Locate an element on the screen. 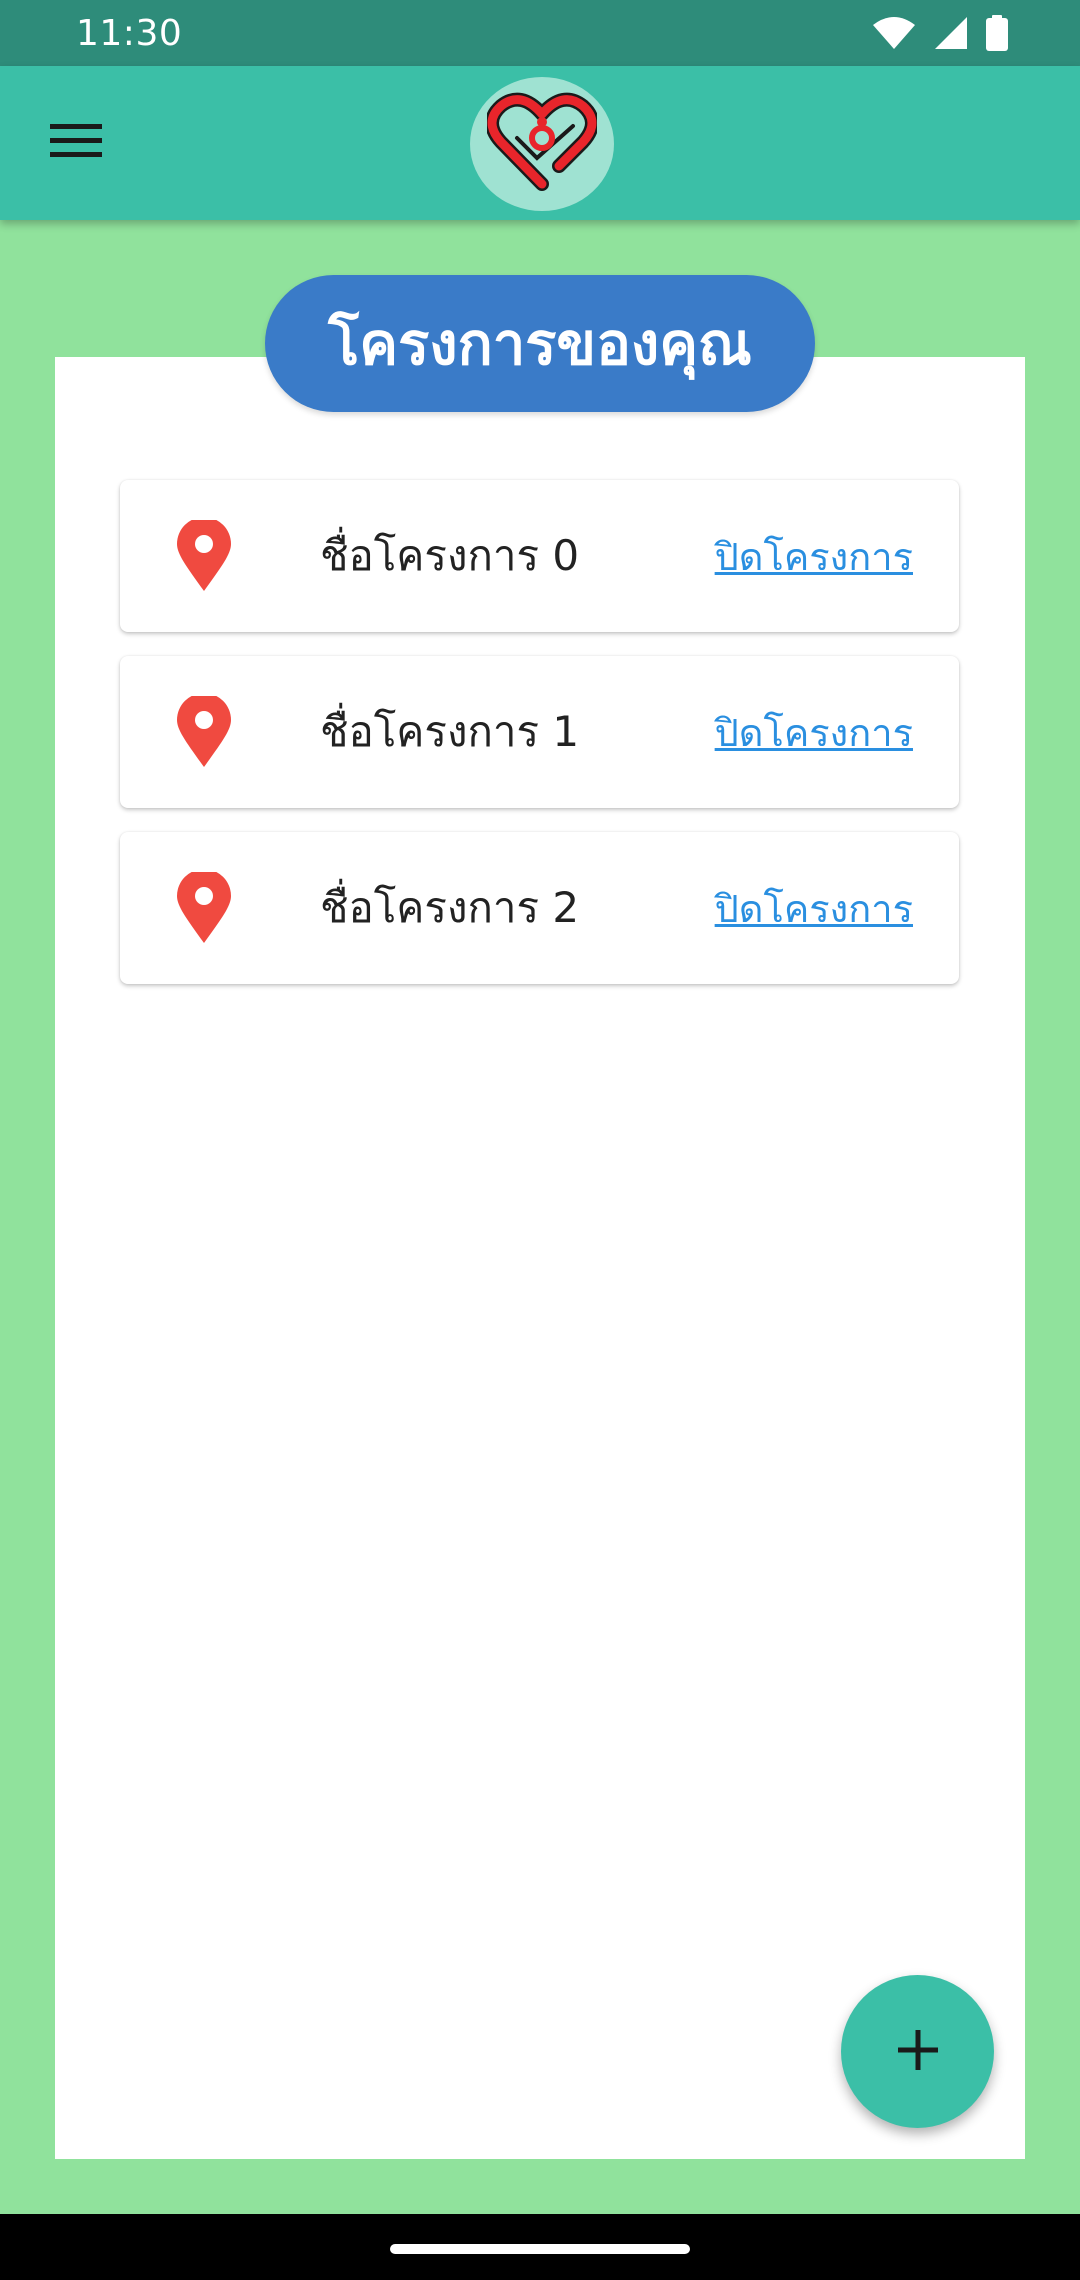  menu-button is located at coordinates (76, 143).